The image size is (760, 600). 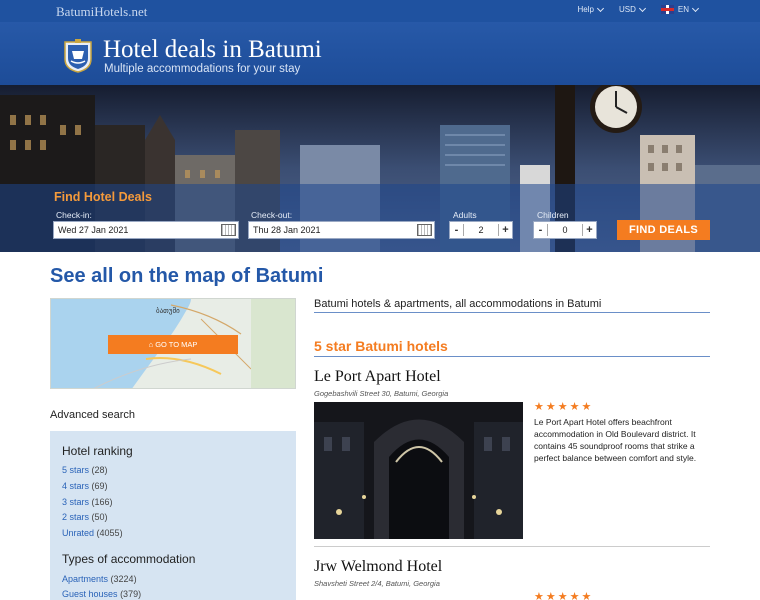 I want to click on hotel-address: Gogebashvili Street 30, Batumi, Georgia, so click(x=381, y=393).